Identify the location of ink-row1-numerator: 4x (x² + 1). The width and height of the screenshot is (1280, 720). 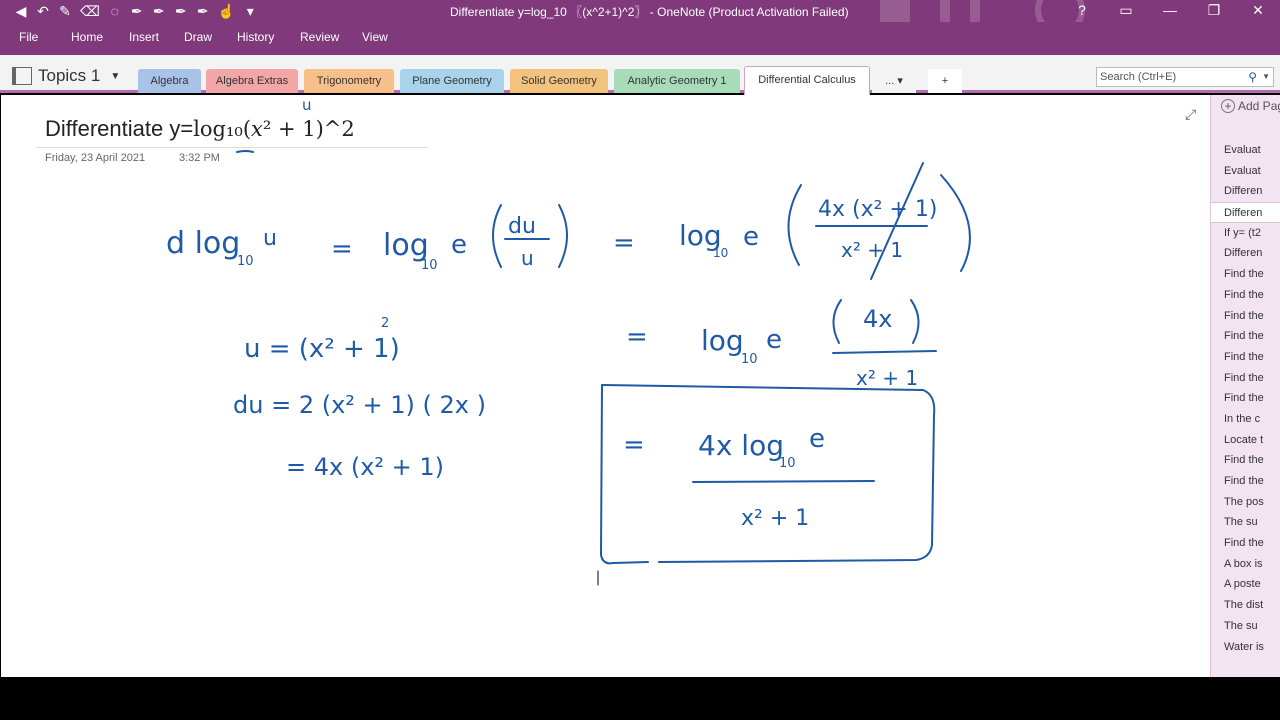
(877, 209).